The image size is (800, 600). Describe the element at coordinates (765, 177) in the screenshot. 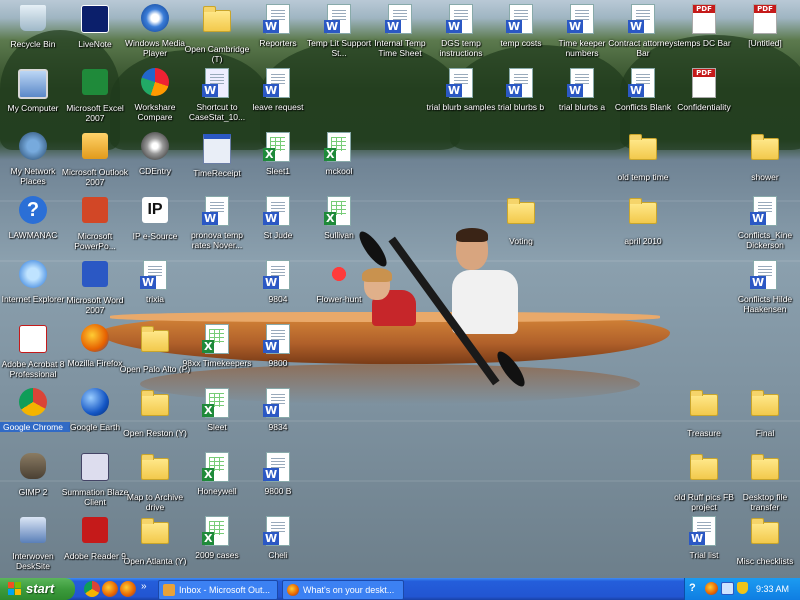

I see `desktop-icon-label: shower` at that location.